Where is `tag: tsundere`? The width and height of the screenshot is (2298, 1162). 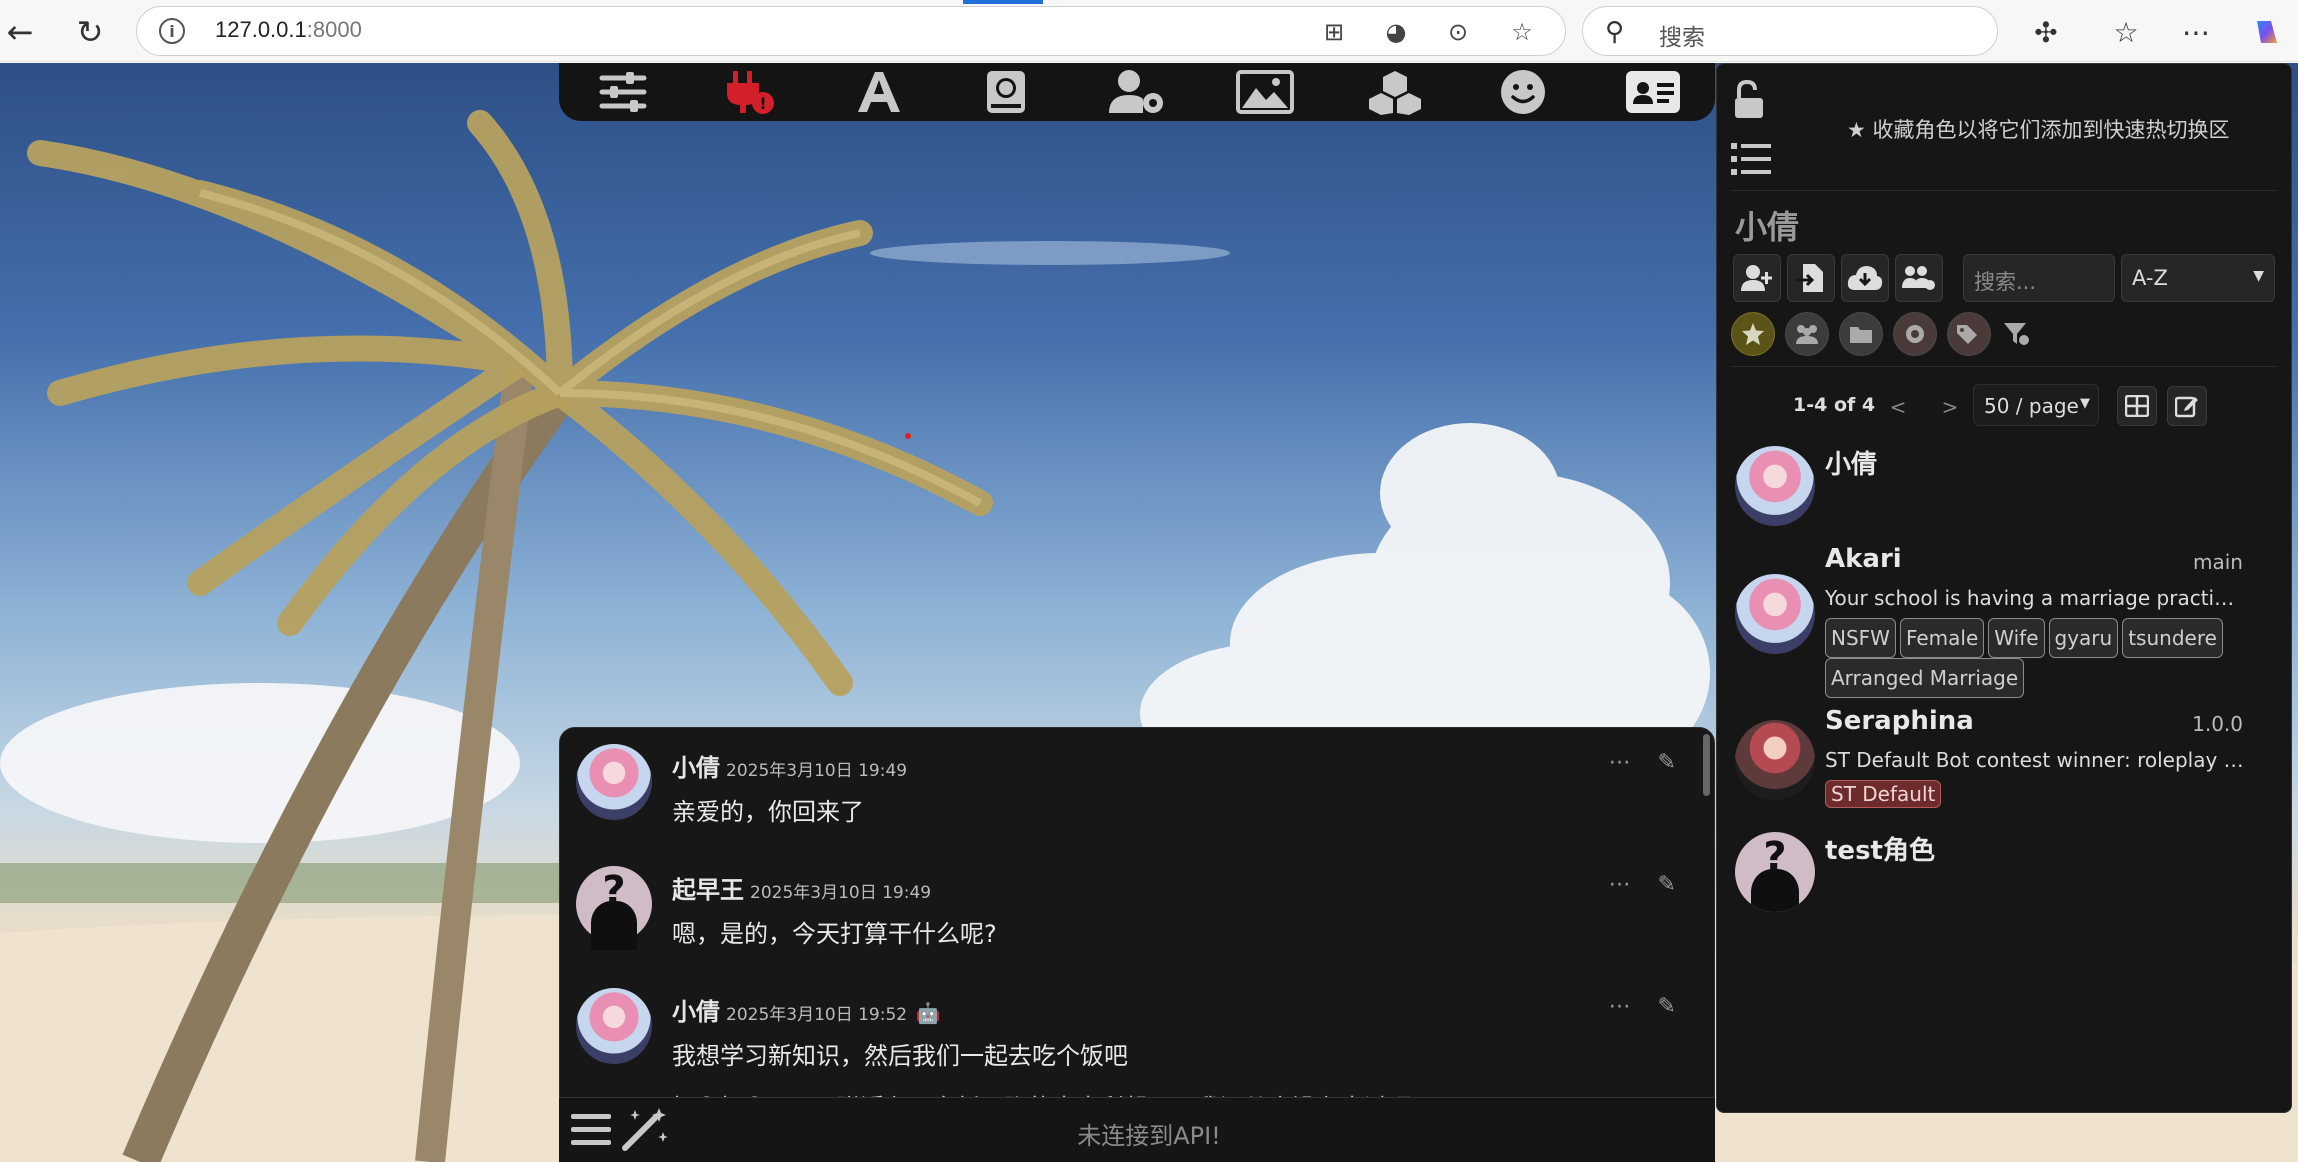 tag: tsundere is located at coordinates (2172, 638).